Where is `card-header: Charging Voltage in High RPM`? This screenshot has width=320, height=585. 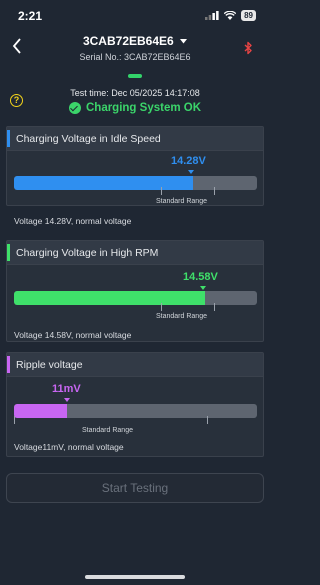 card-header: Charging Voltage in High RPM is located at coordinates (135, 253).